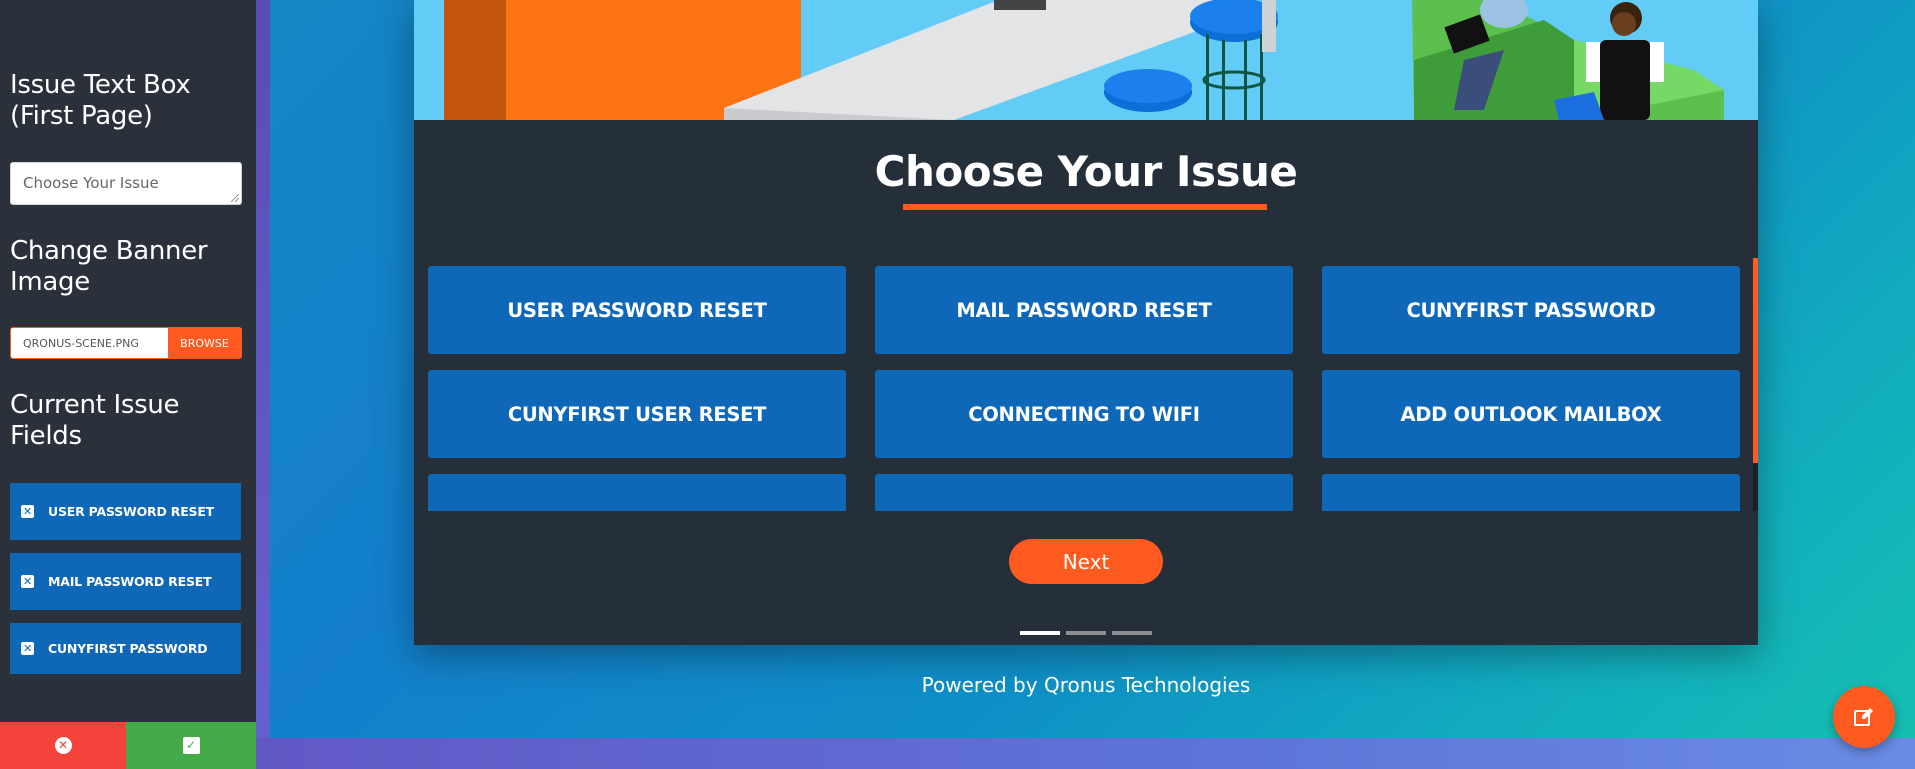 The width and height of the screenshot is (1915, 769). I want to click on check-square-icon: ✓, so click(191, 745).